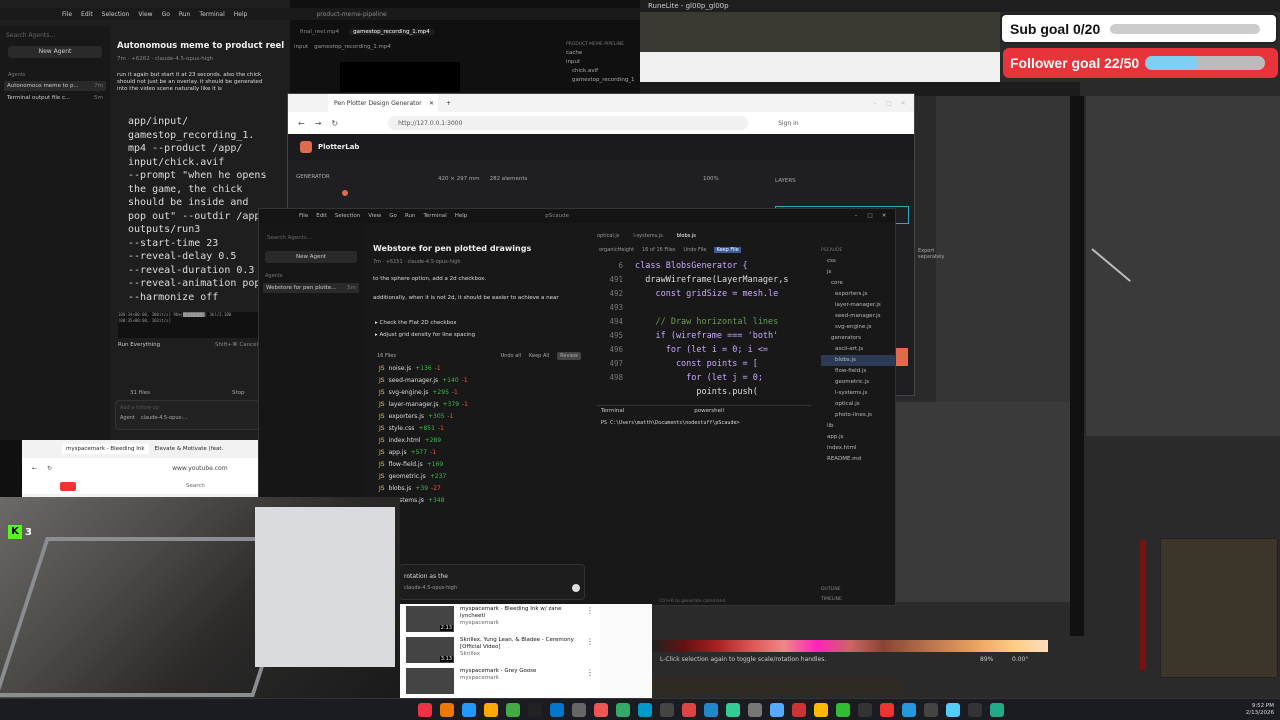 The height and width of the screenshot is (720, 1280). Describe the element at coordinates (434, 216) in the screenshot. I see `ws-menu-terminal: Terminal` at that location.